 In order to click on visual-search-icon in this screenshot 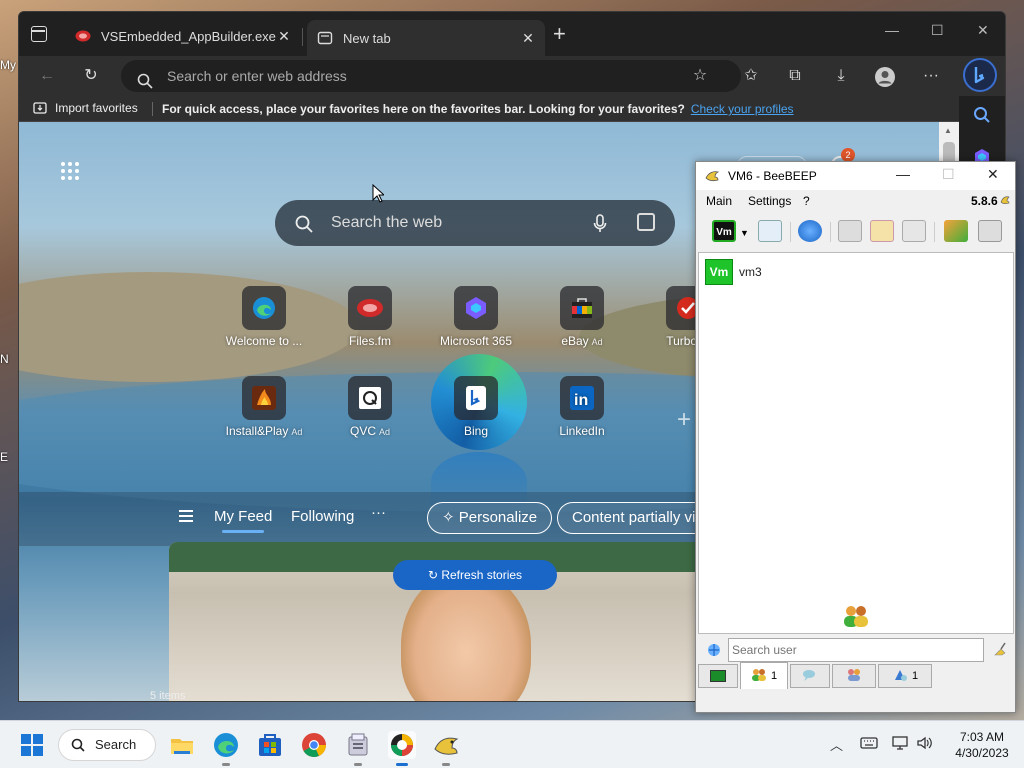, I will do `click(646, 222)`.